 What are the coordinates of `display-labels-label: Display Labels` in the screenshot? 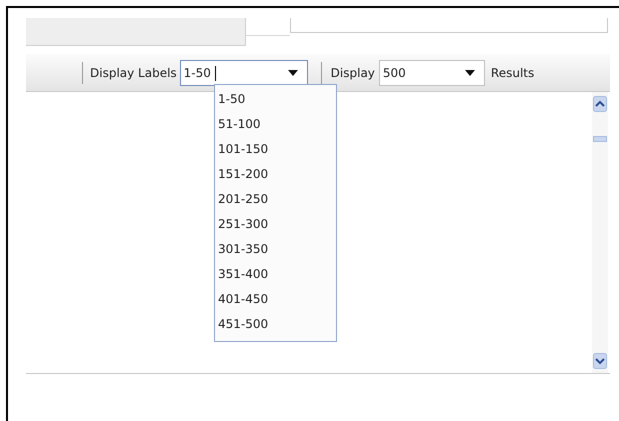 It's located at (133, 73).